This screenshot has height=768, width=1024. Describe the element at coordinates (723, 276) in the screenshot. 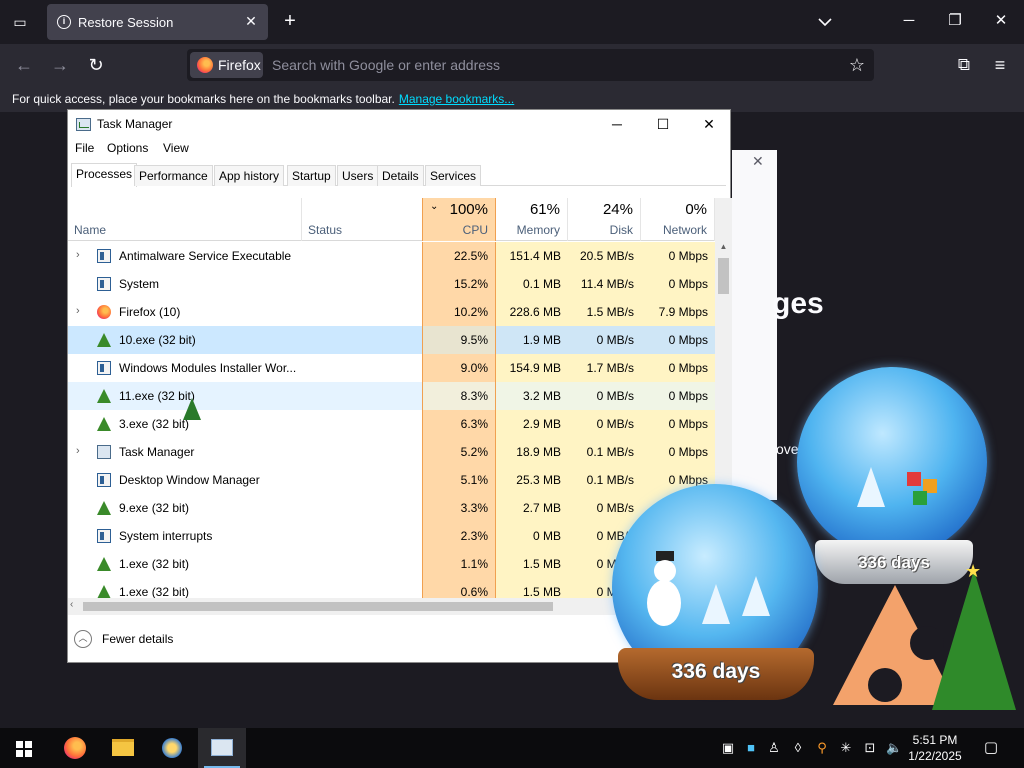

I see `vertical-scroll-thumb` at that location.